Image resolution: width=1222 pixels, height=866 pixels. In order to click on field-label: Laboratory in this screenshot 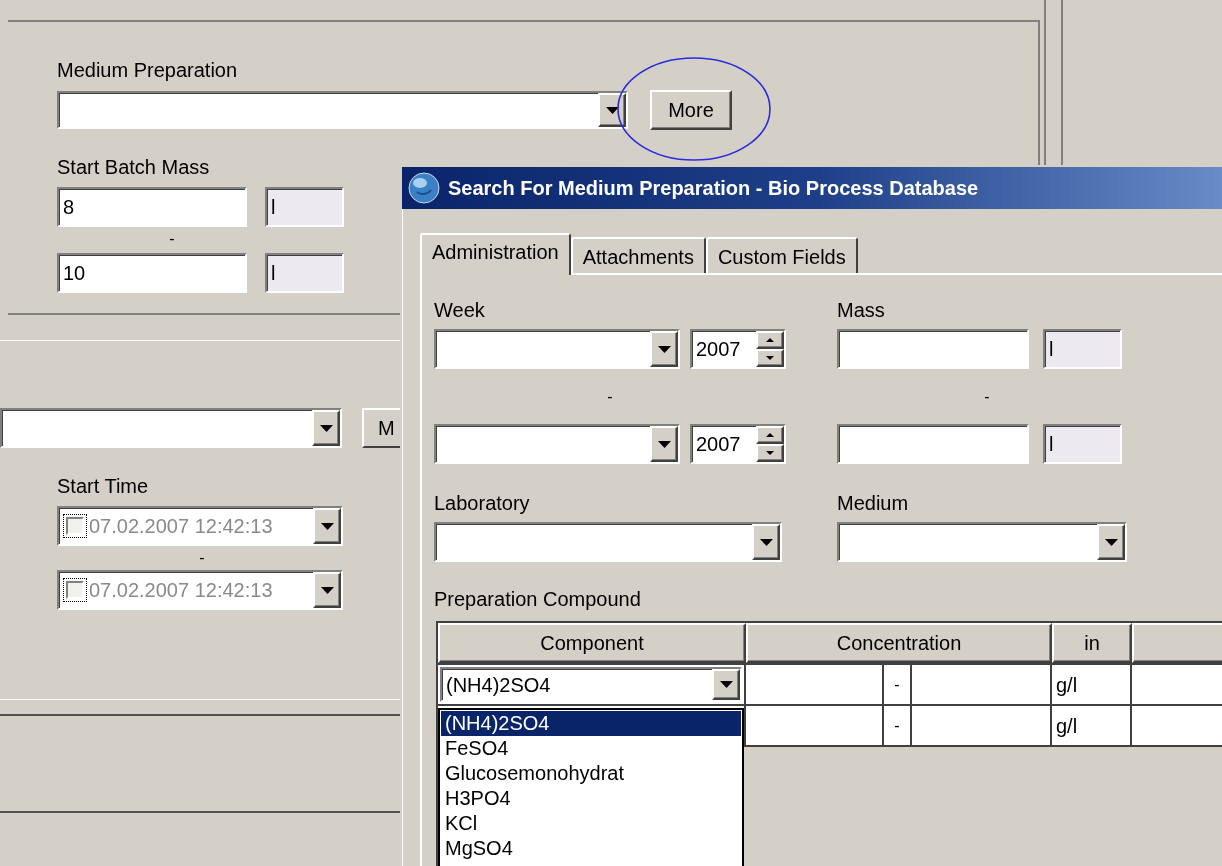, I will do `click(482, 503)`.